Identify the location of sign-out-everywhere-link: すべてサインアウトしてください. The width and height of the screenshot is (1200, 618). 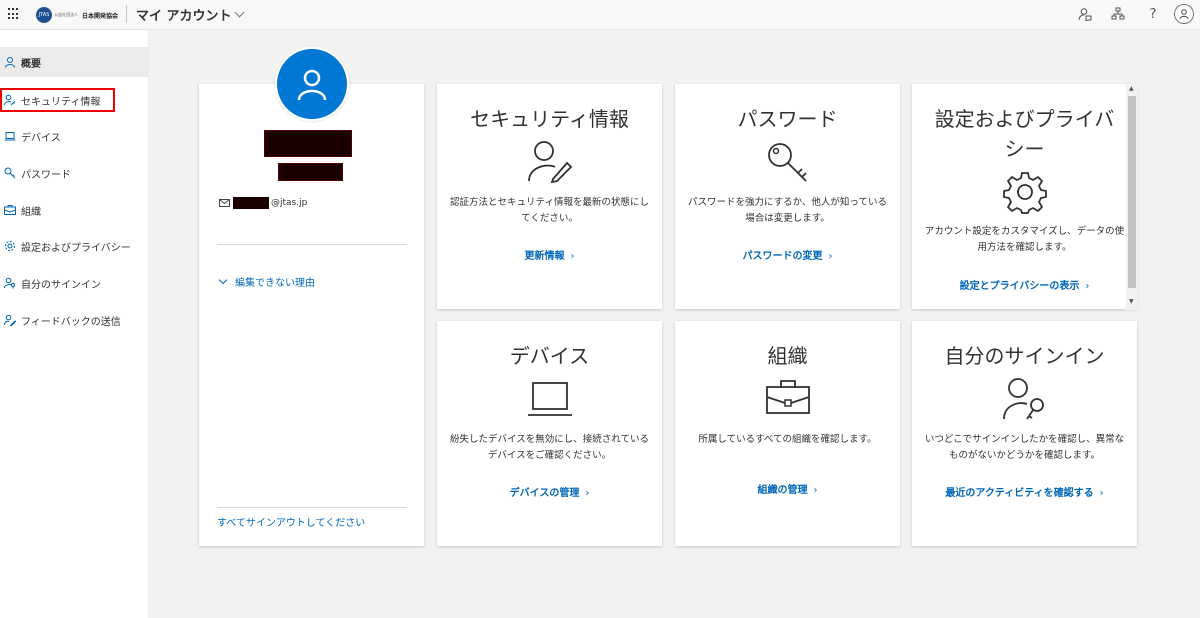
(291, 521).